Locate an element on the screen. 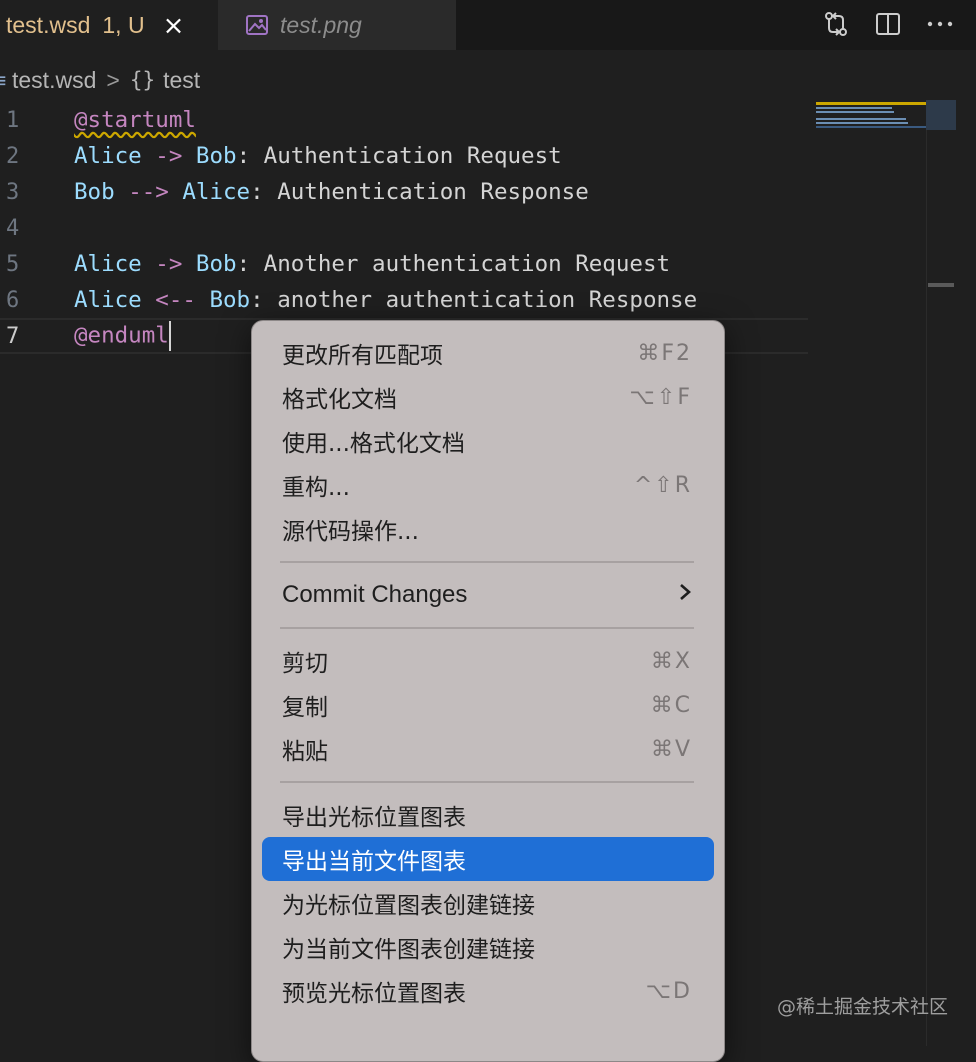  menu-item-label: 预览光标位置图表 is located at coordinates (374, 994).